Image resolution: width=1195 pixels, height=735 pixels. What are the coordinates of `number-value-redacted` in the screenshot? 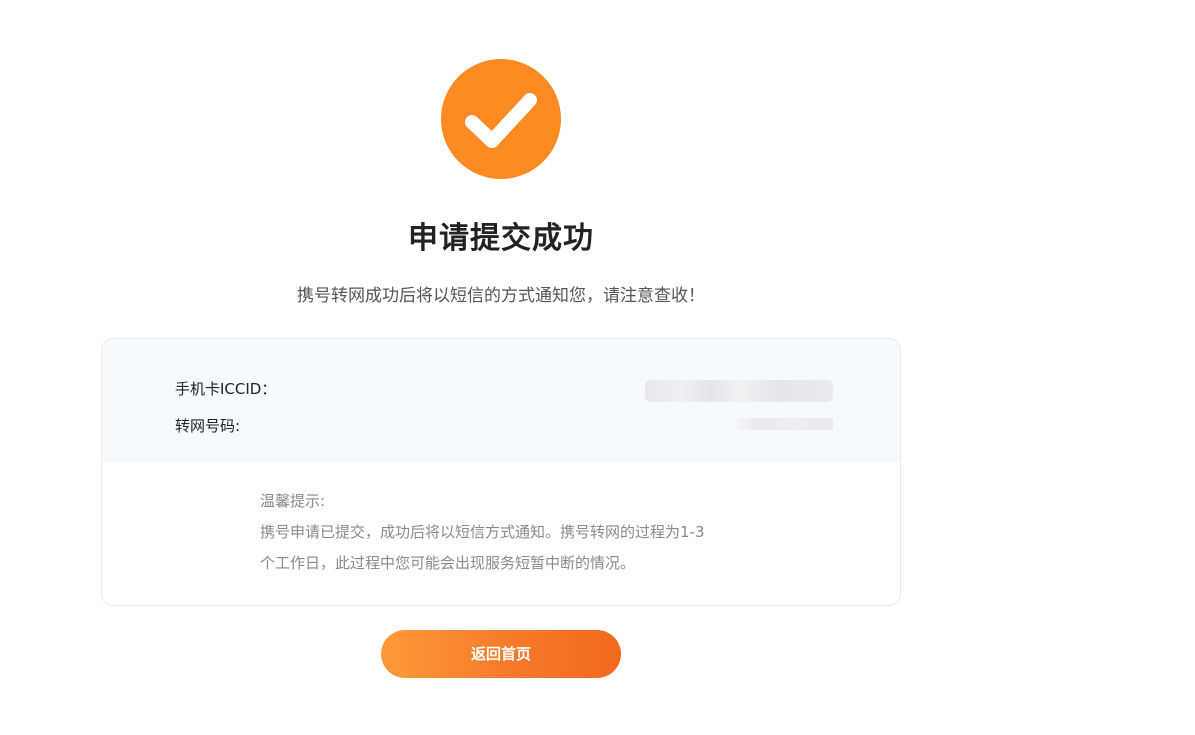 It's located at (785, 424).